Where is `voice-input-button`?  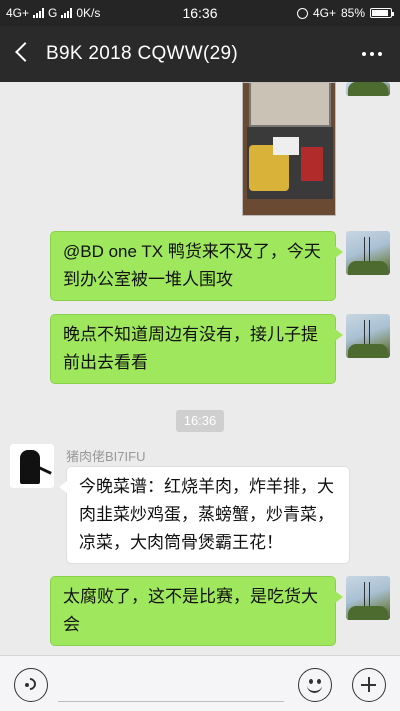 voice-input-button is located at coordinates (31, 685).